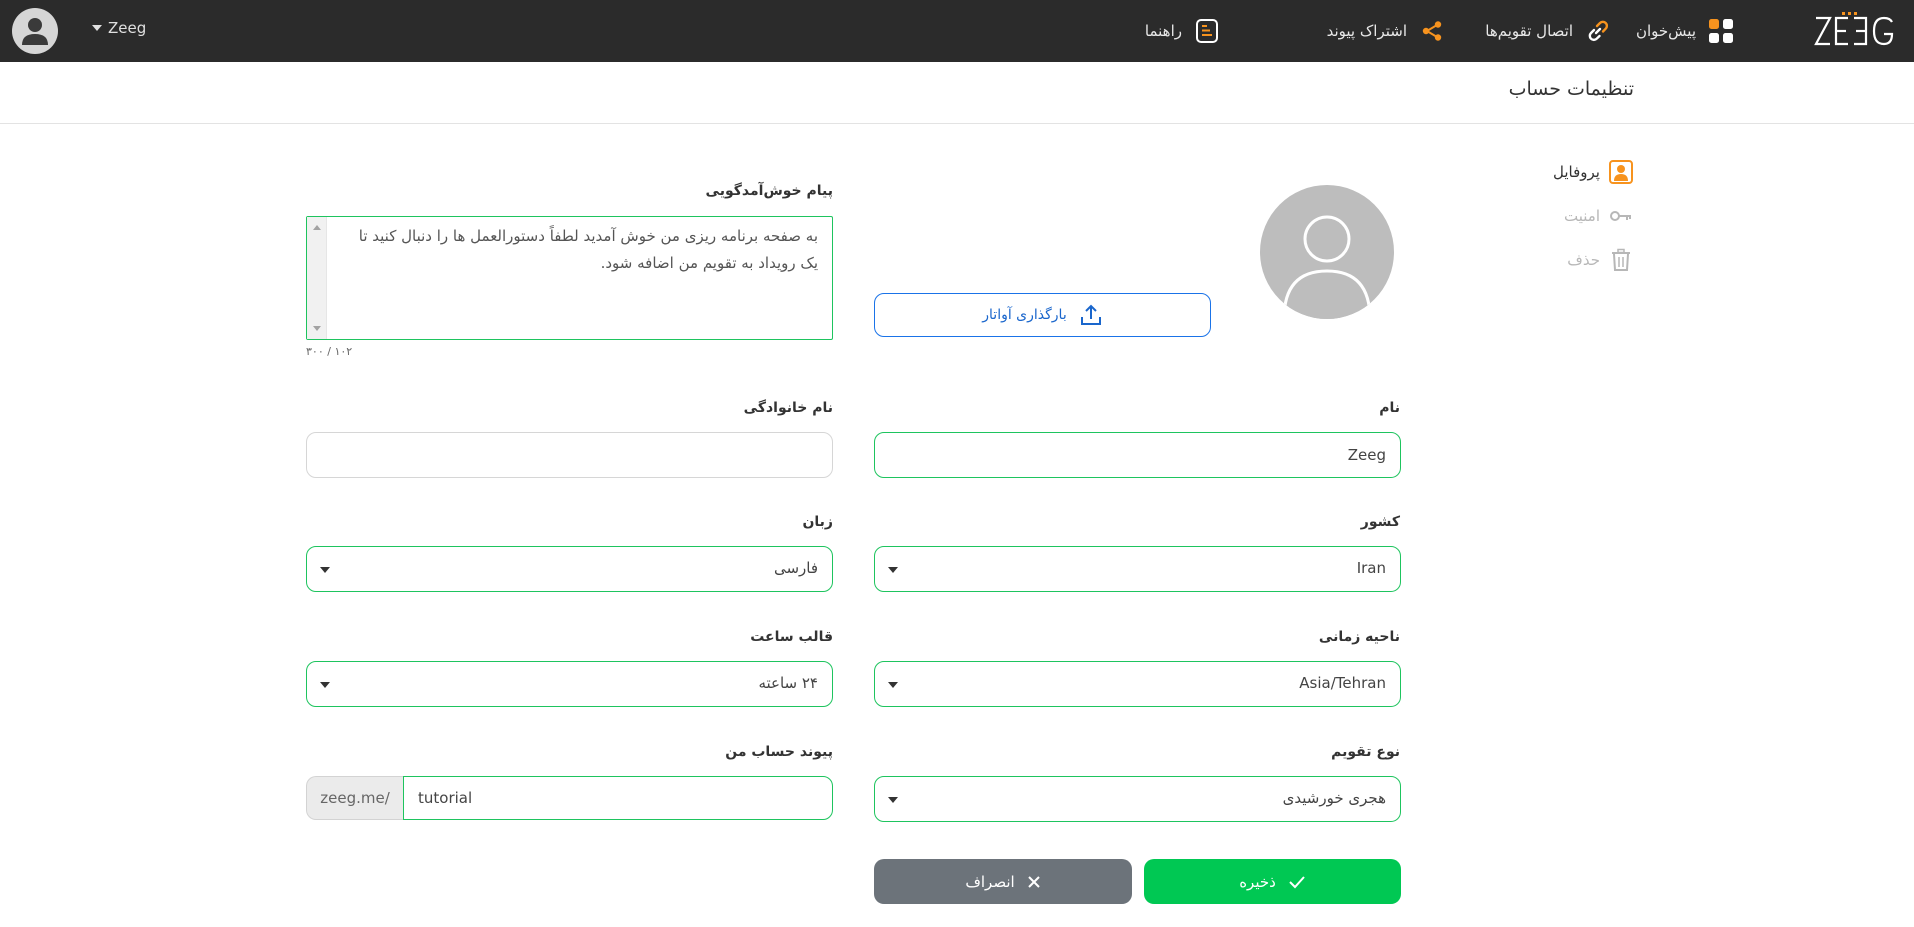  What do you see at coordinates (1327, 267) in the screenshot?
I see `avatar-placeholder-icon` at bounding box center [1327, 267].